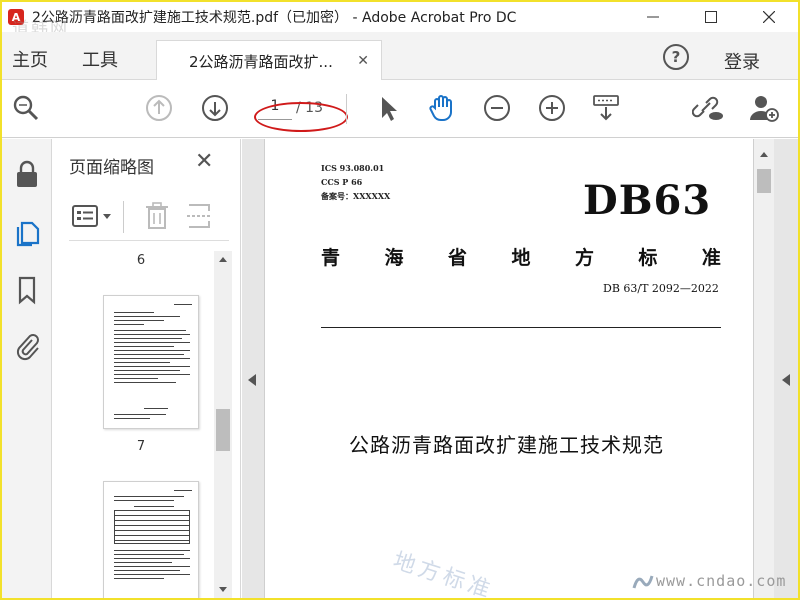 Image resolution: width=800 pixels, height=600 pixels. I want to click on scroll-down-icon, so click(223, 590).